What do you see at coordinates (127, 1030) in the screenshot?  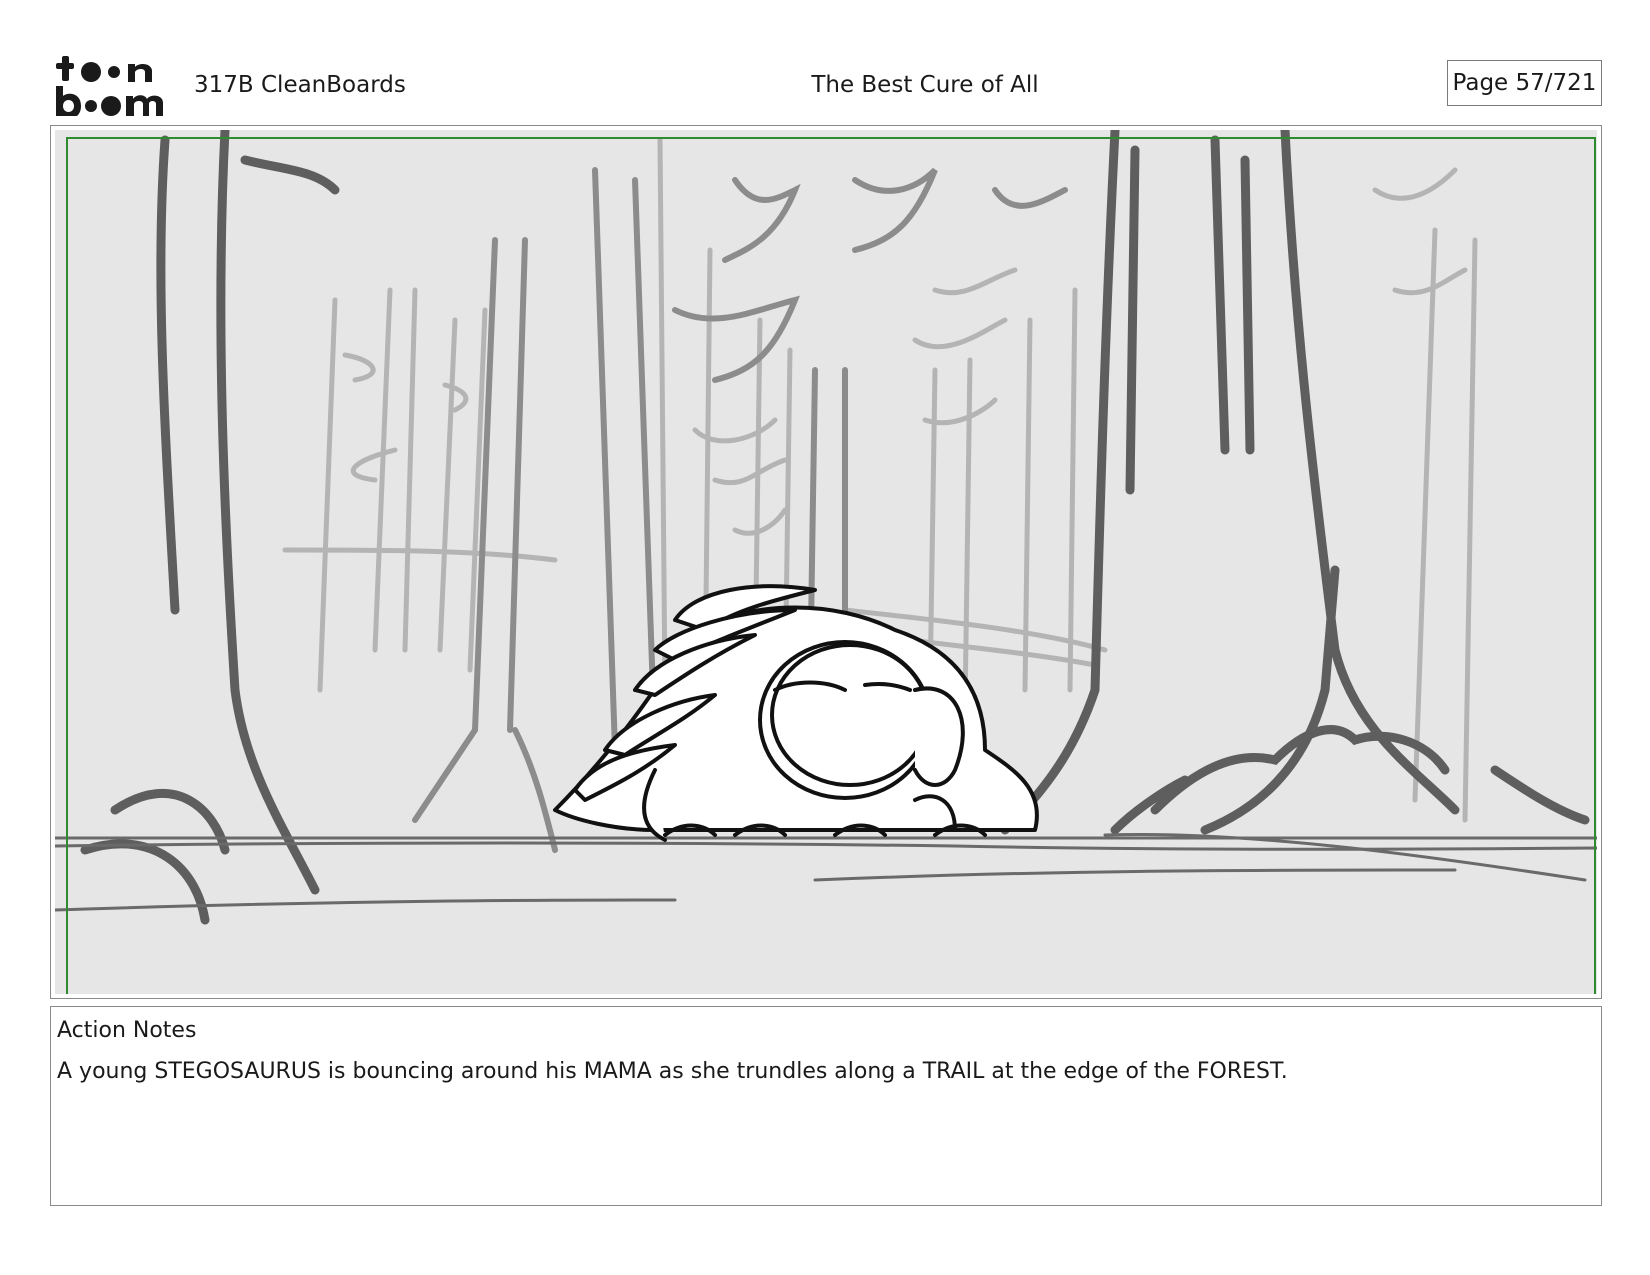 I see `action-notes-title: Action Notes` at bounding box center [127, 1030].